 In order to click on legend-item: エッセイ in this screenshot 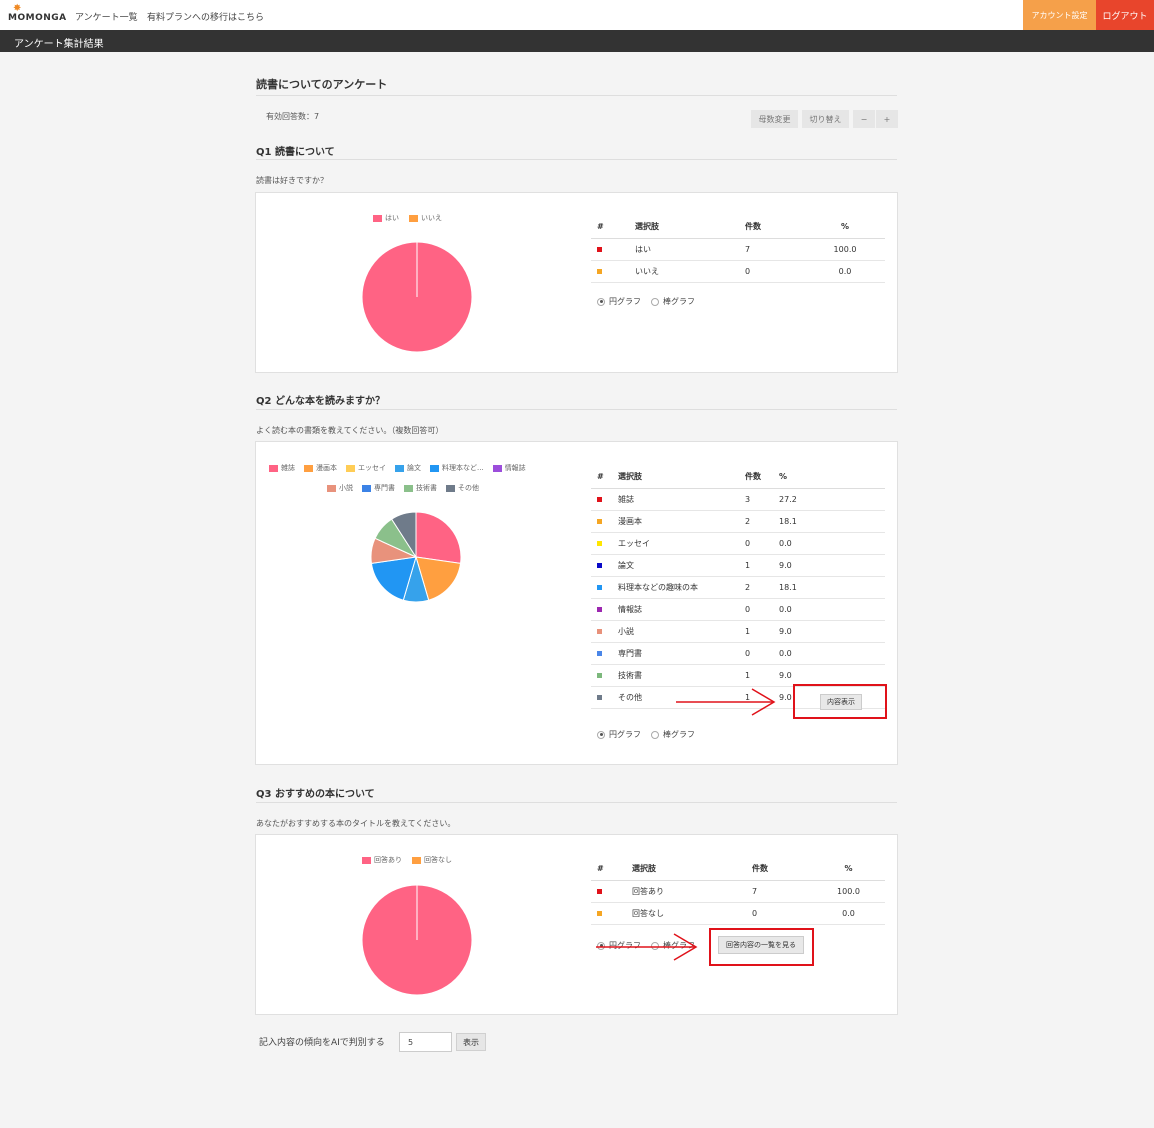, I will do `click(366, 468)`.